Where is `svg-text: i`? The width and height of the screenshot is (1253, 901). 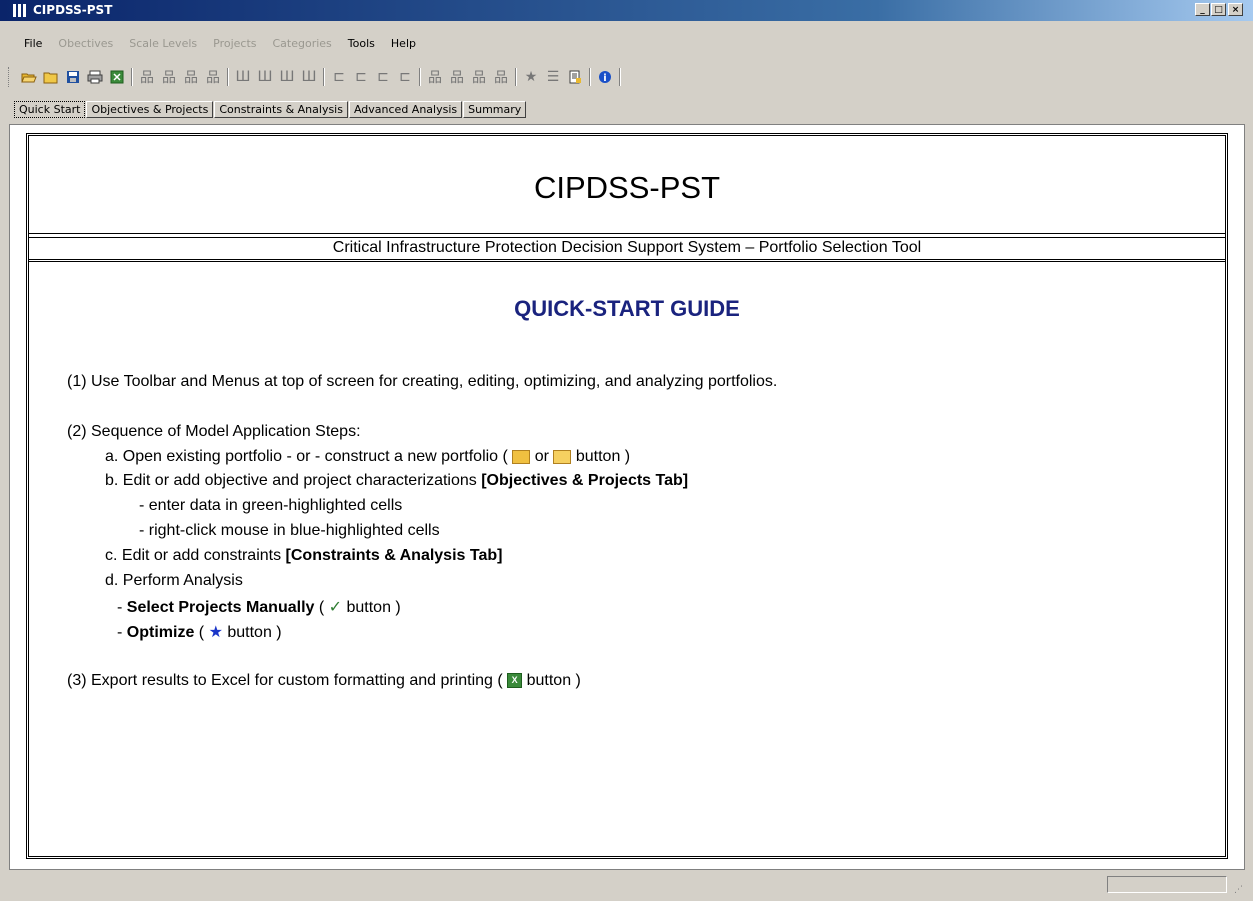
svg-text: i is located at coordinates (604, 78).